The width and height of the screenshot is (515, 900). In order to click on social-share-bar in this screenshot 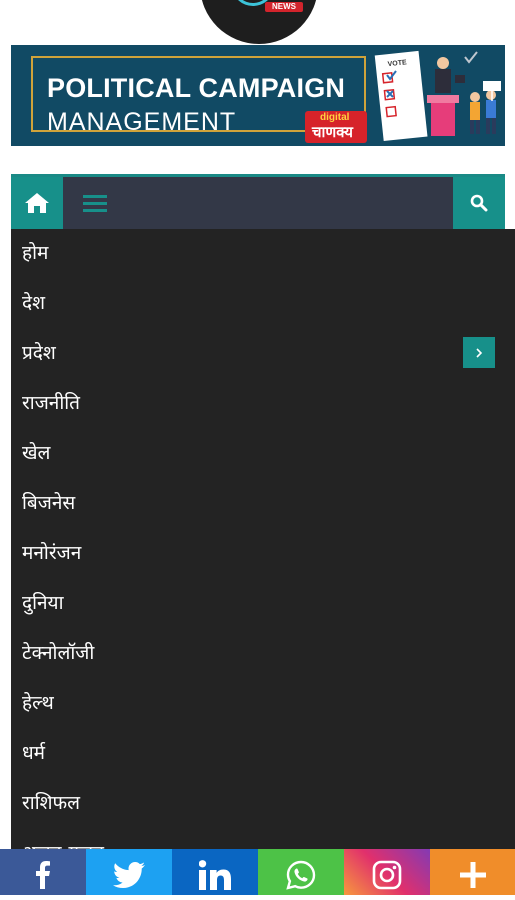, I will do `click(257, 874)`.